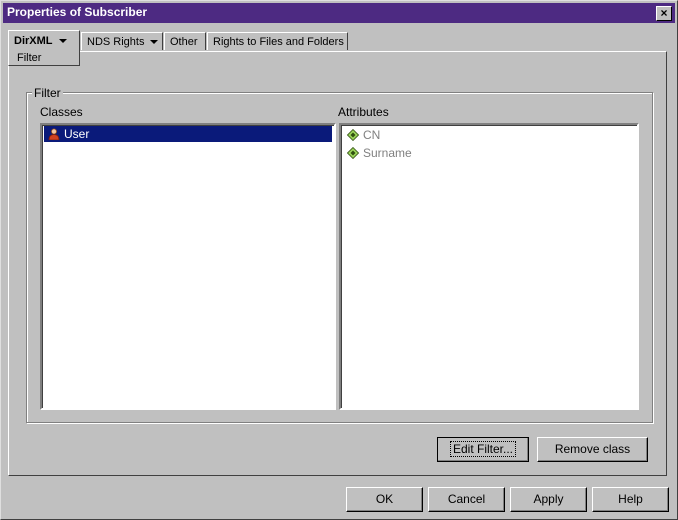  I want to click on apply-button: Apply, so click(548, 499).